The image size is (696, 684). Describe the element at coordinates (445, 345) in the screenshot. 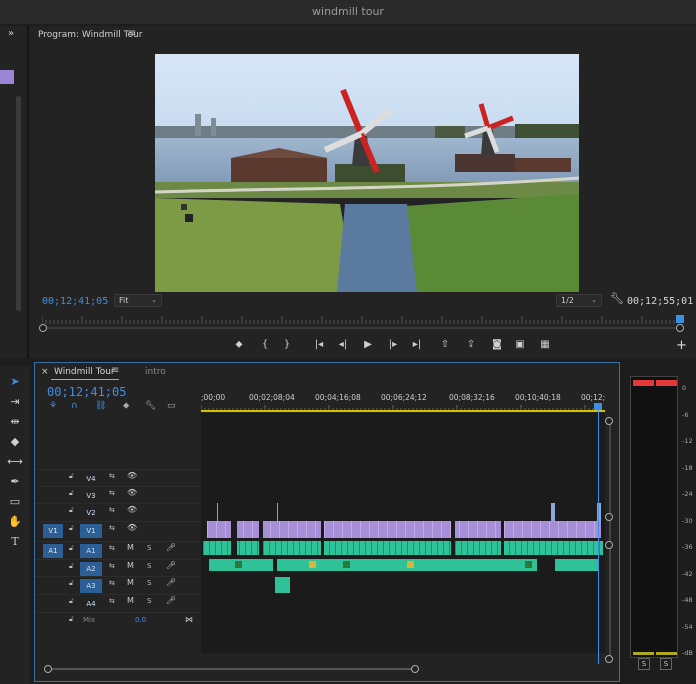

I see `lift-button: ⇧` at that location.